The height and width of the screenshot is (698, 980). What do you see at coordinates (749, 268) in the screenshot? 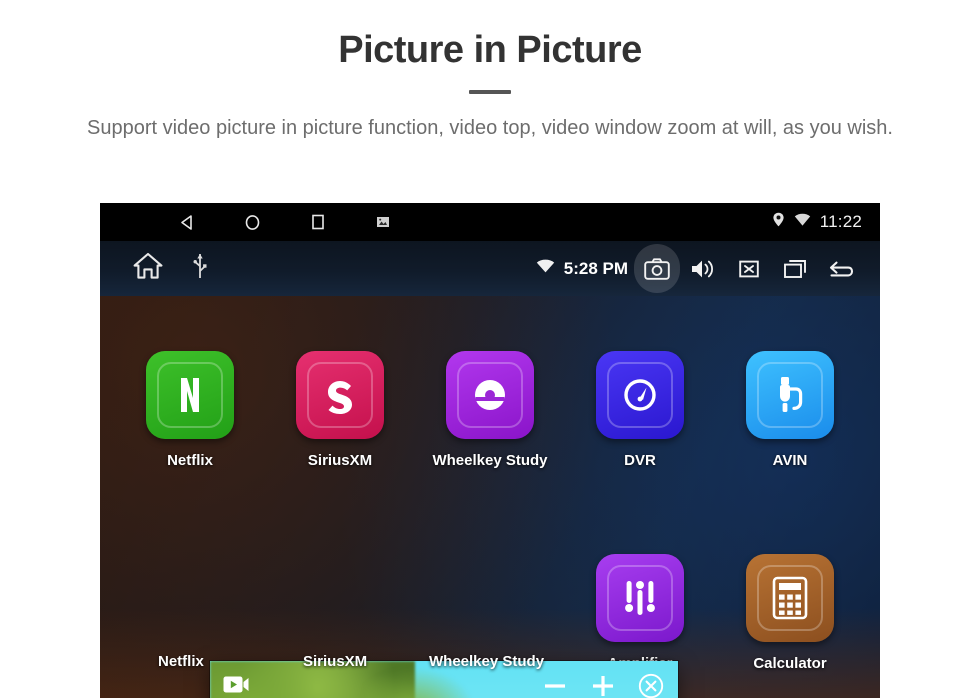
I see `mute-icon` at bounding box center [749, 268].